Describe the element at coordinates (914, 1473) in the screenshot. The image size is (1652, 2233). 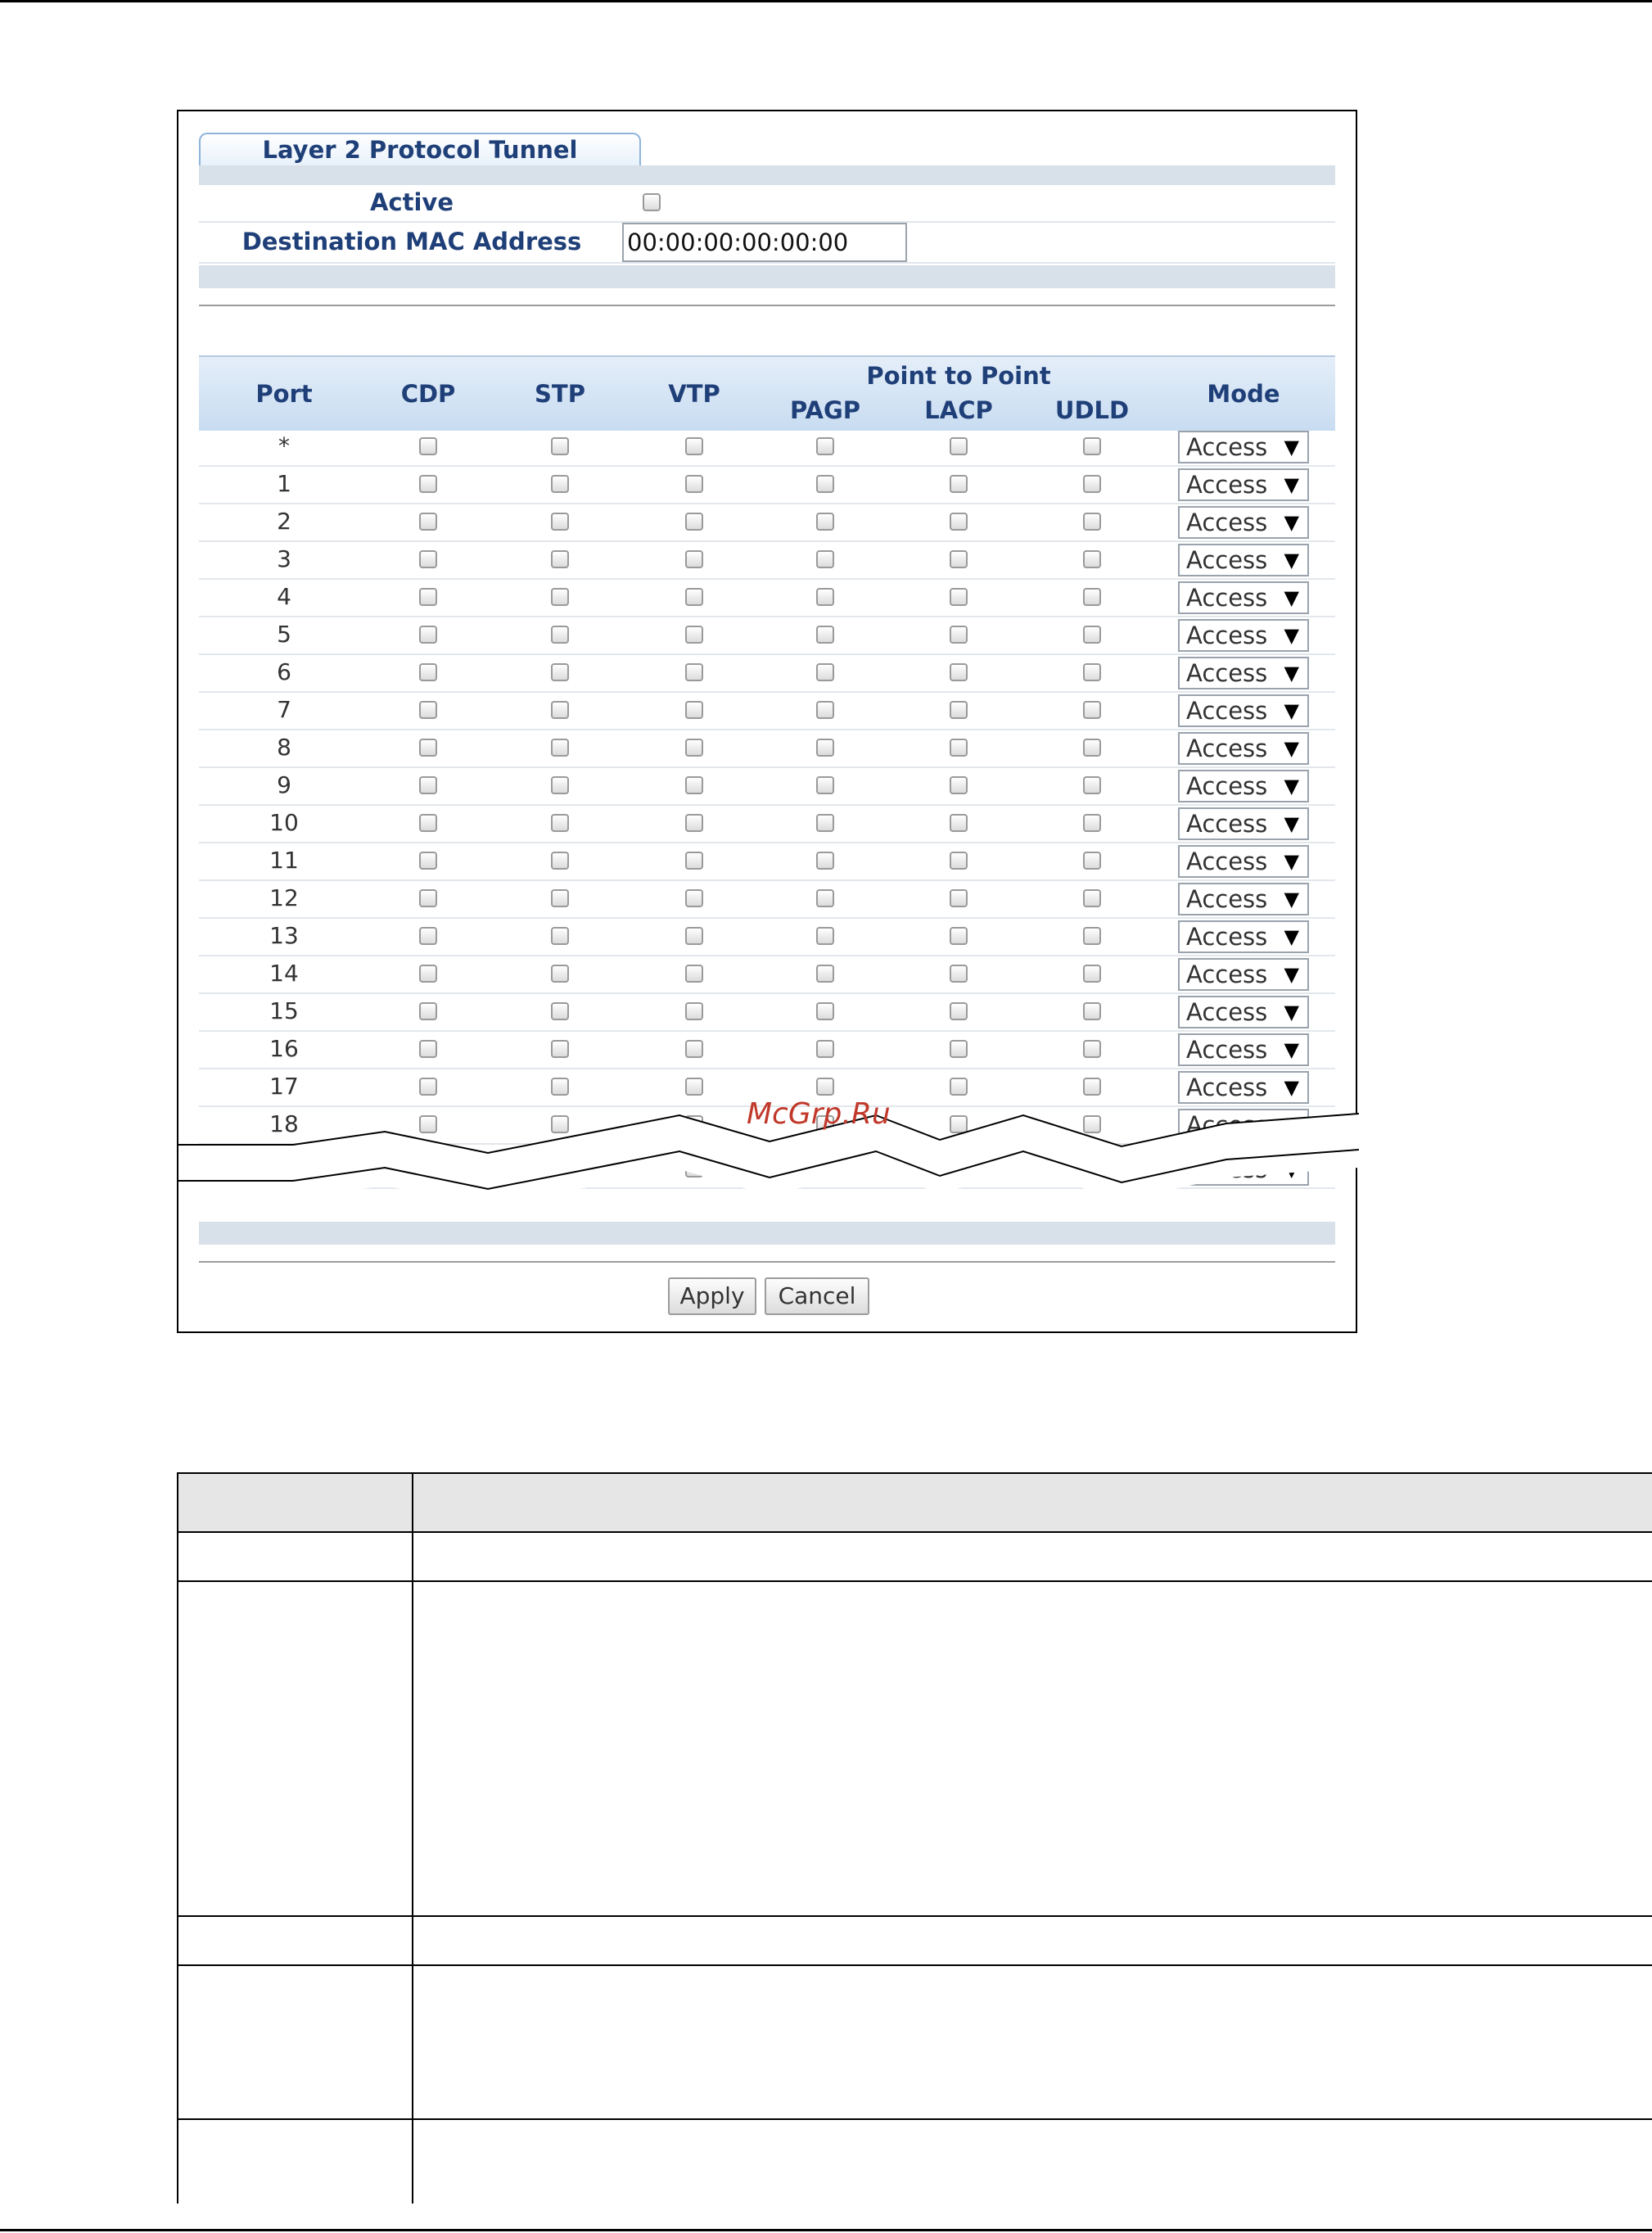
I see `table-border-top` at that location.